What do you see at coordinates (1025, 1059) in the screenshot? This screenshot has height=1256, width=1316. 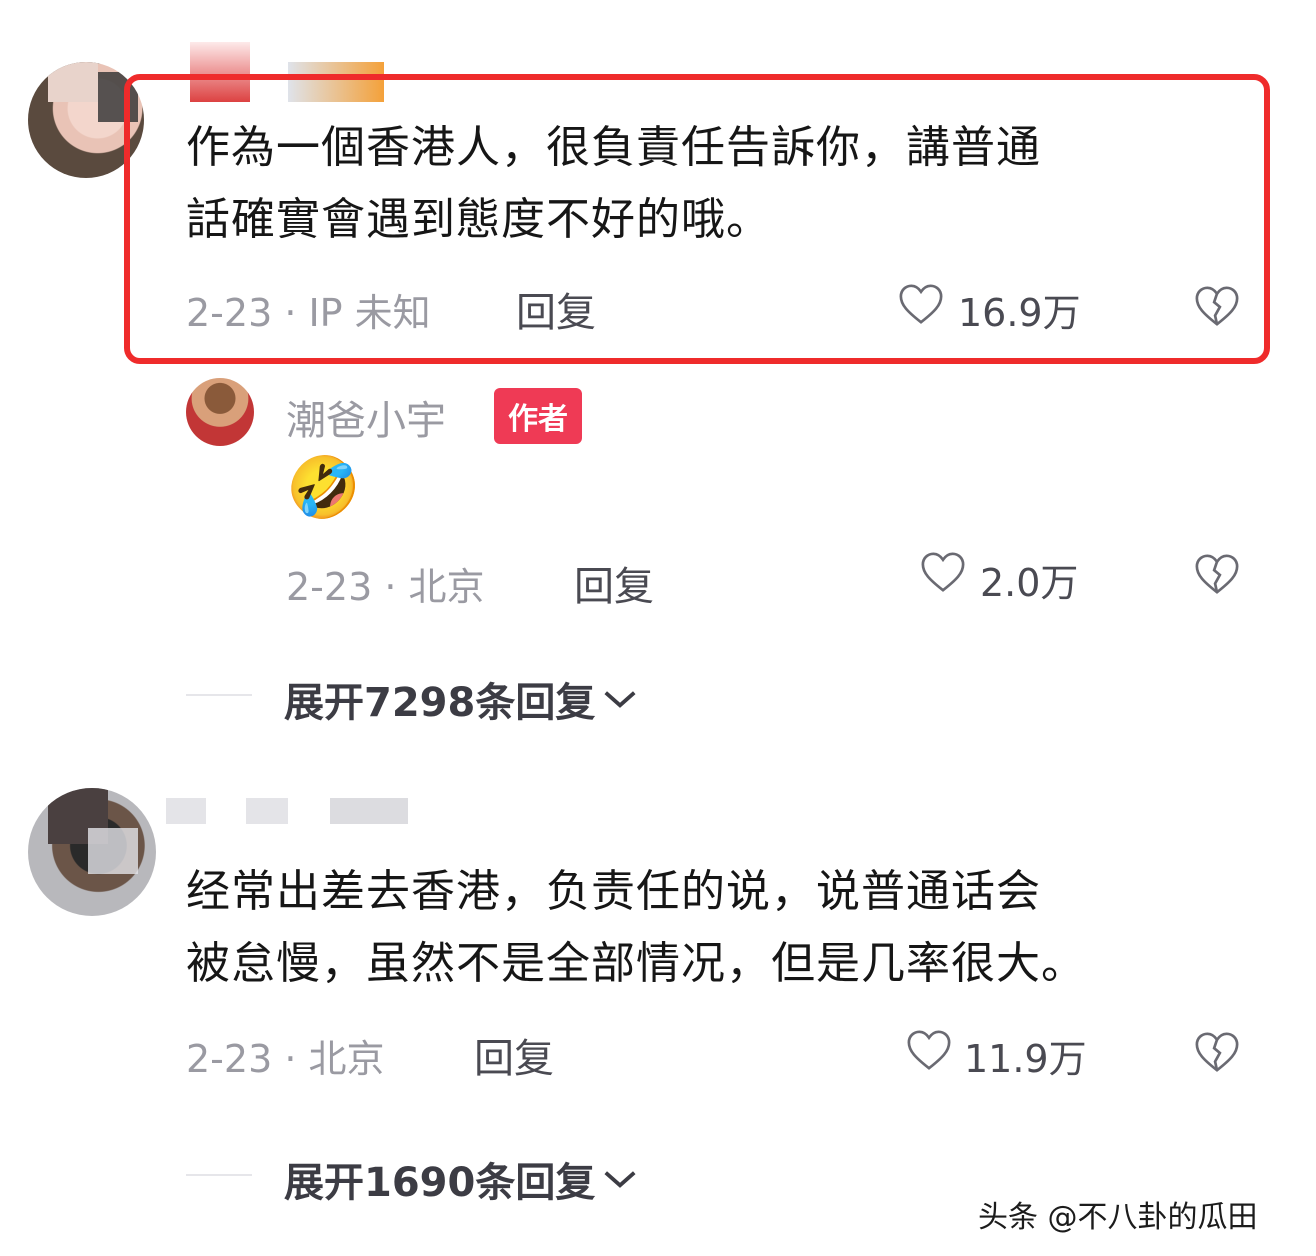 I see `like-count: 11.9万` at bounding box center [1025, 1059].